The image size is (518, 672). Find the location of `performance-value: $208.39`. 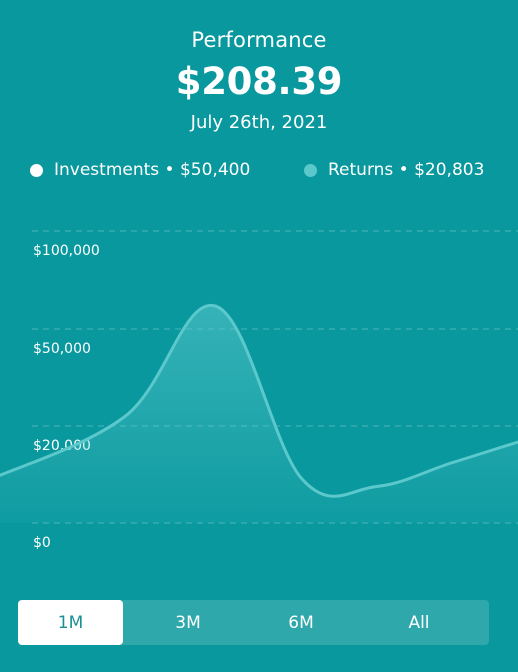

performance-value: $208.39 is located at coordinates (259, 81).